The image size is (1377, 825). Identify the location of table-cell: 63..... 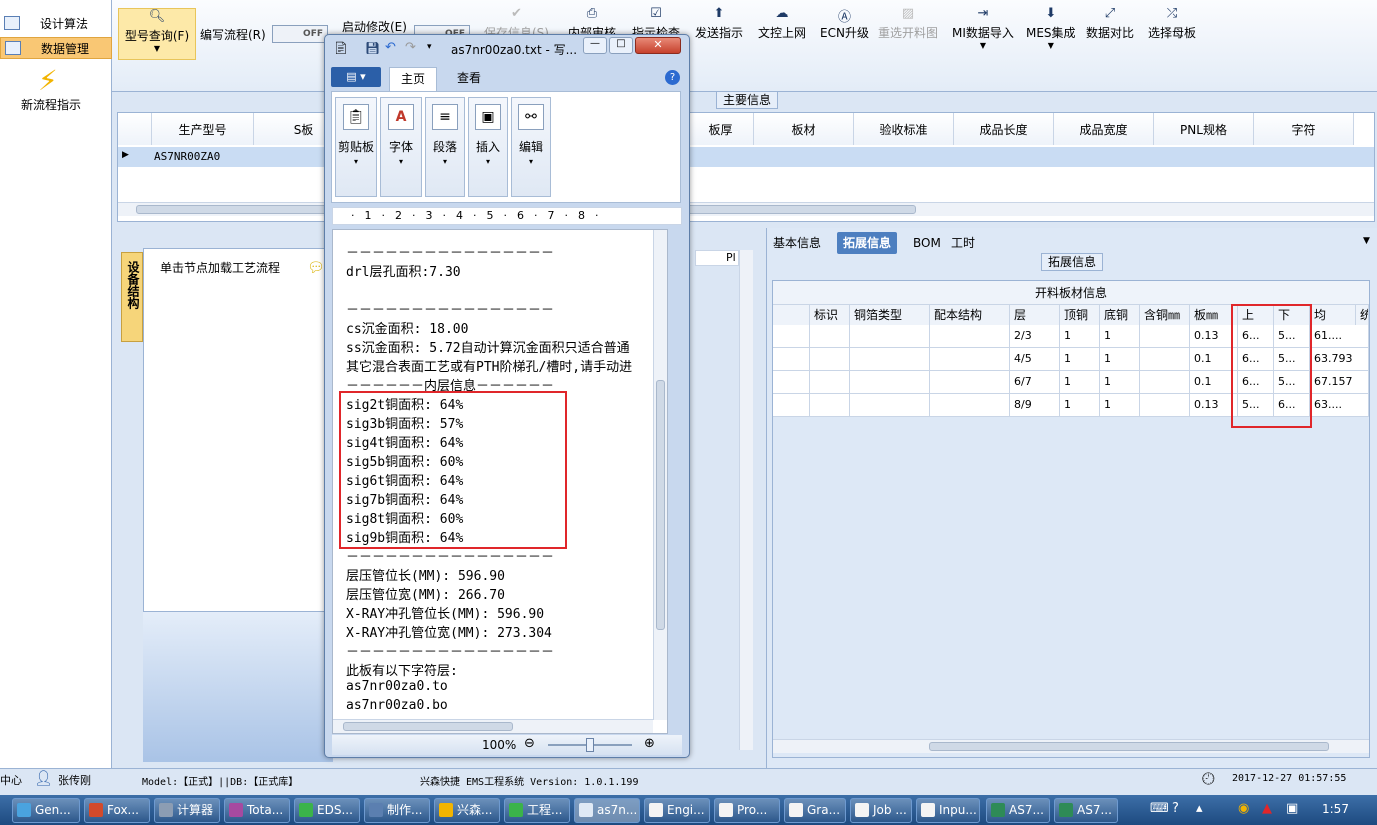
(1339, 405).